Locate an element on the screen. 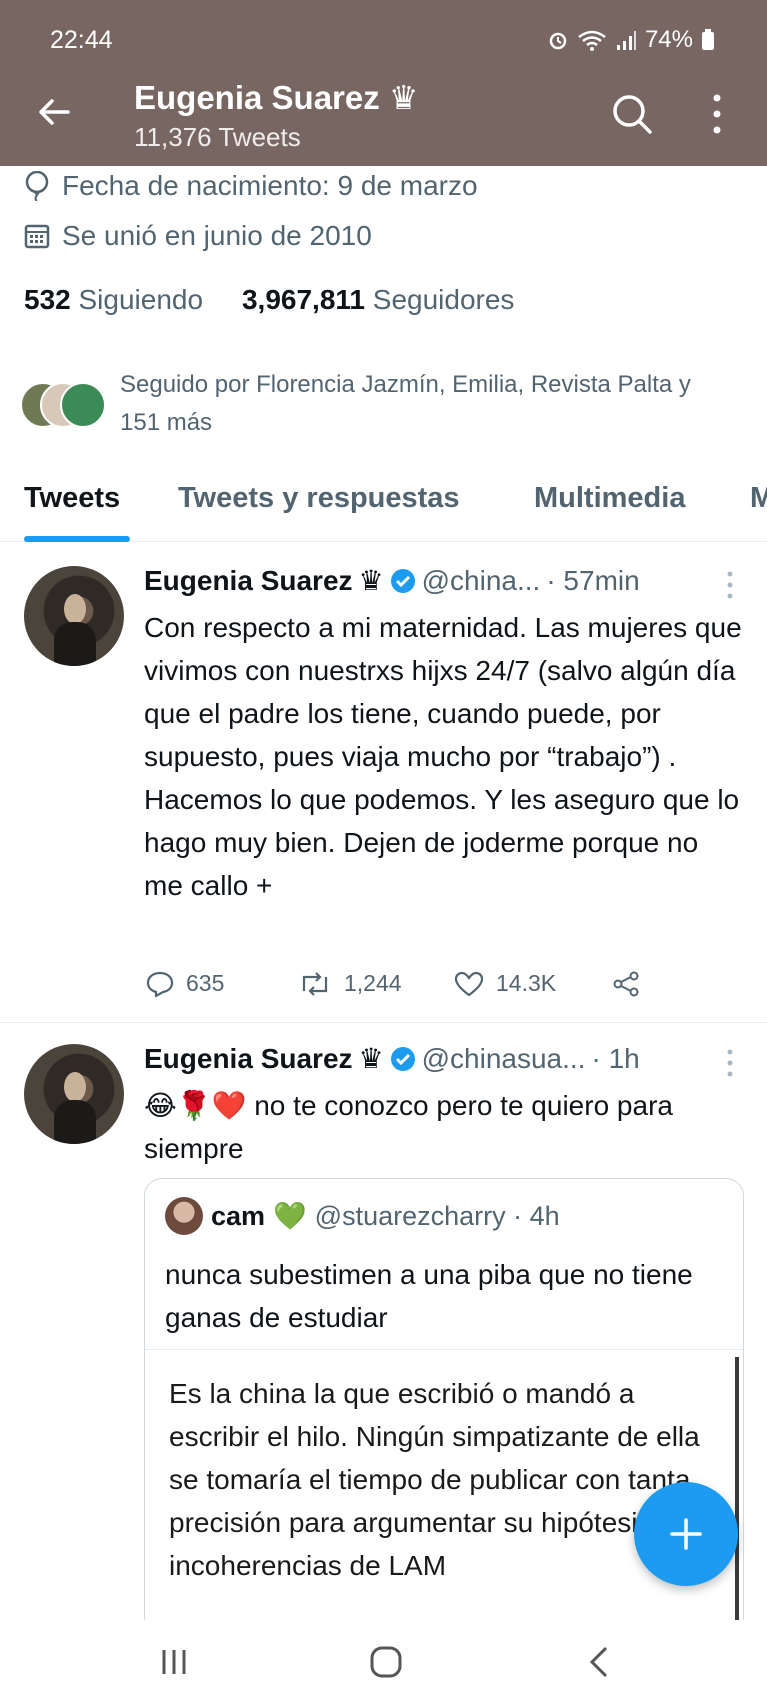 This screenshot has width=767, height=1705. retweet-icon is located at coordinates (315, 983).